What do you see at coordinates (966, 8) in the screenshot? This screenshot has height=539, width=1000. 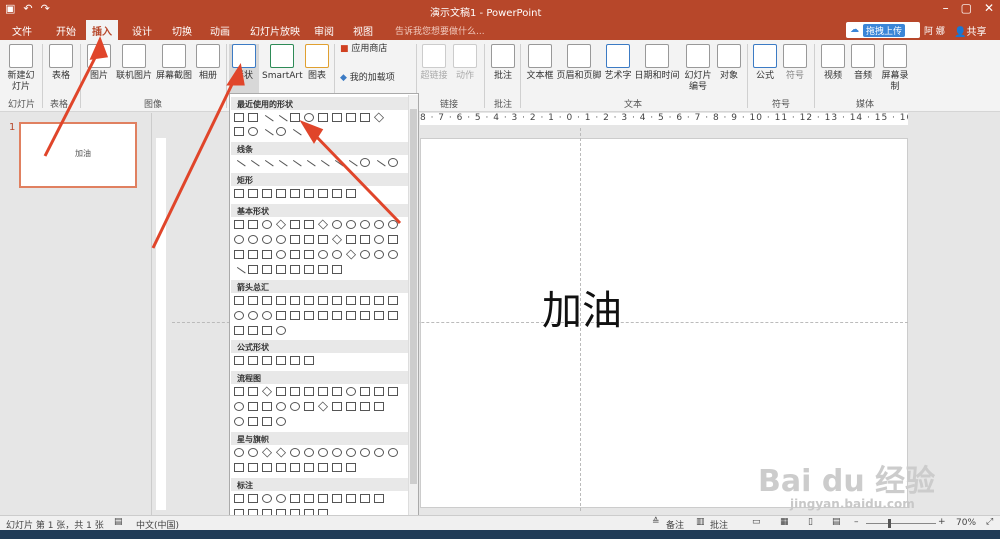 I see `maximize-icon: ▢` at bounding box center [966, 8].